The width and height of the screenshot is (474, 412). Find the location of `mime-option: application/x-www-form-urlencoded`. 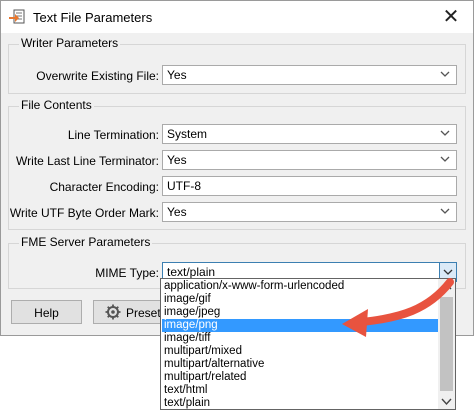

mime-option: application/x-www-form-urlencoded is located at coordinates (301, 286).